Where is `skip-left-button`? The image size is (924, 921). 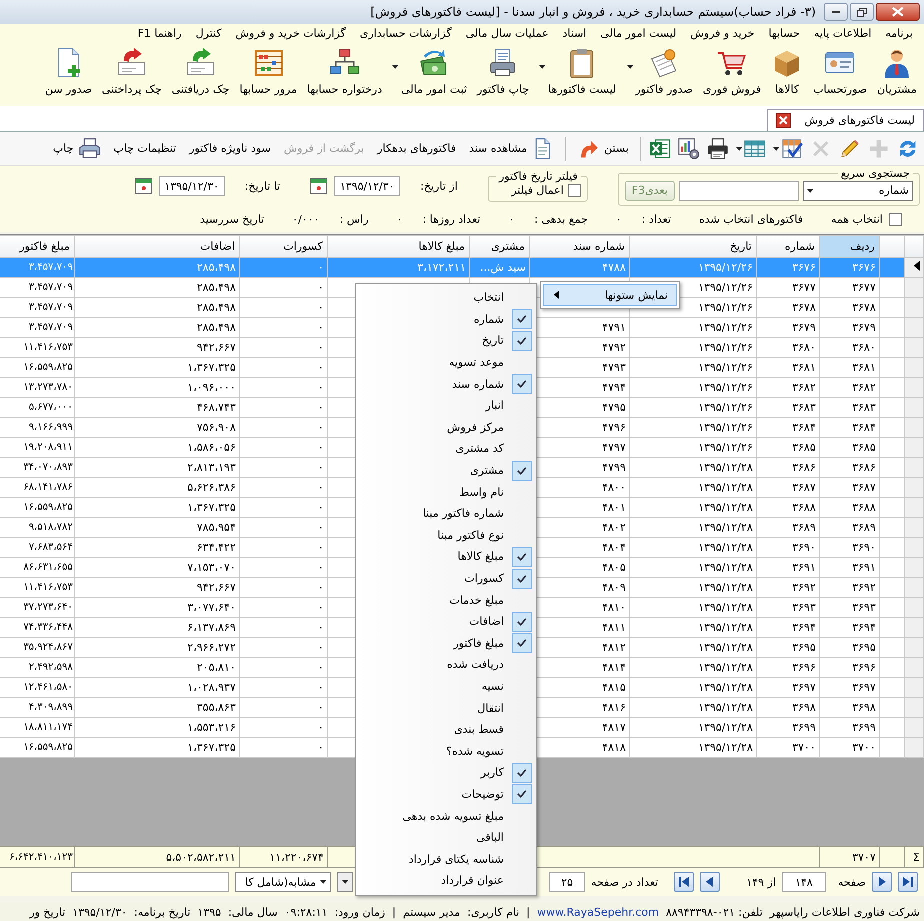 skip-left-button is located at coordinates (684, 882).